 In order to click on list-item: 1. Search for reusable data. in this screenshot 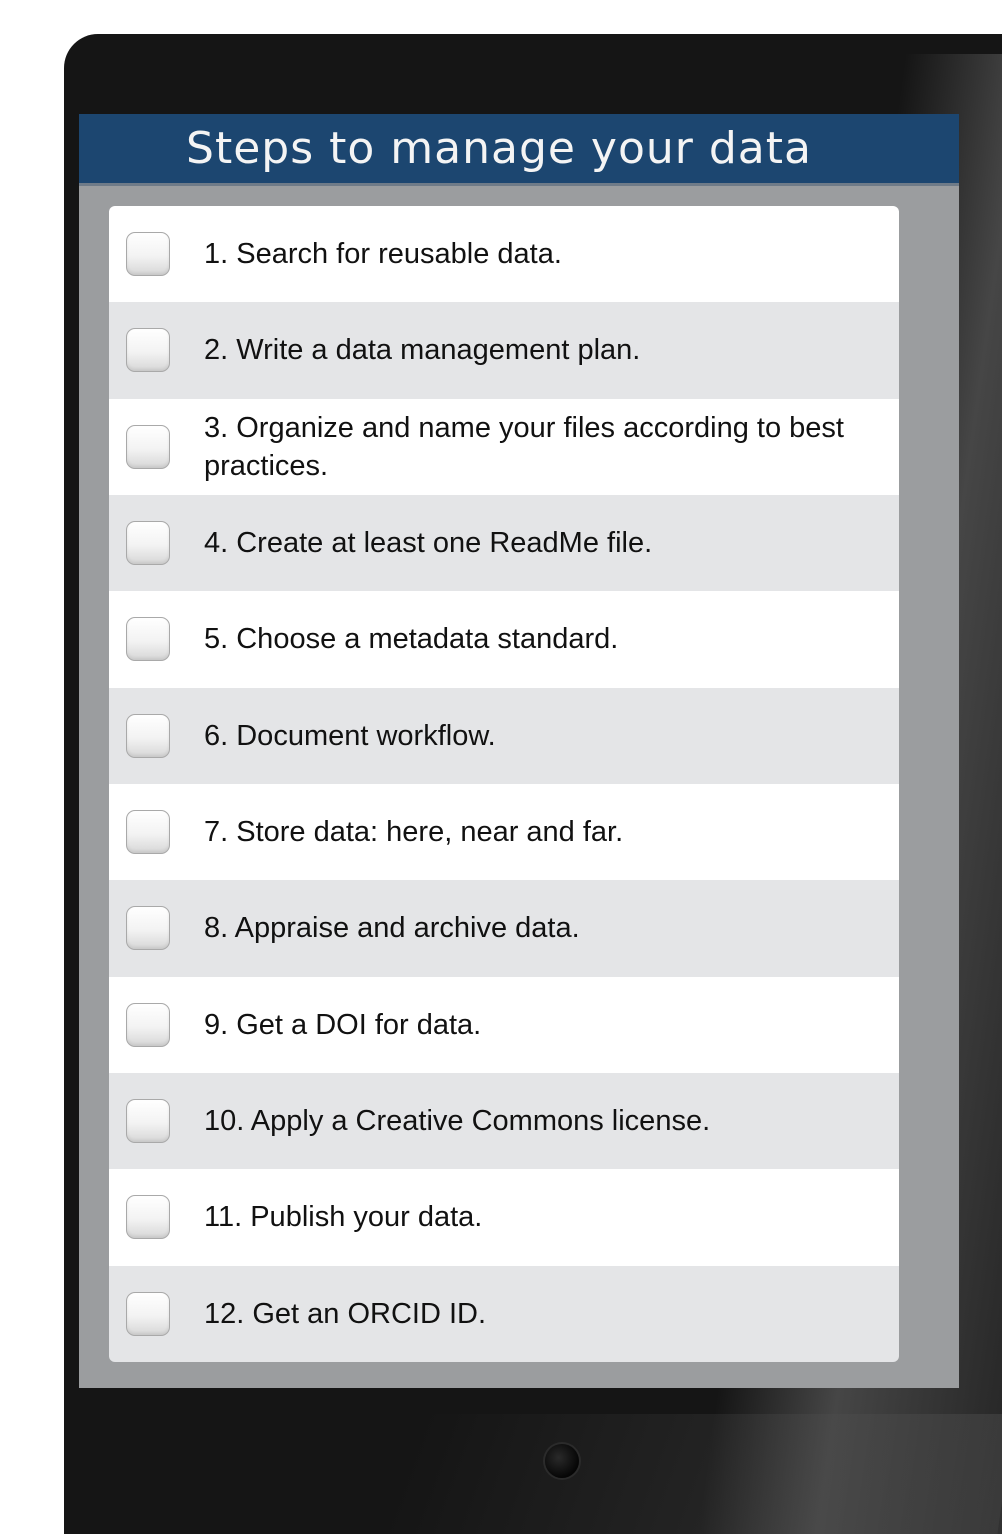, I will do `click(504, 254)`.